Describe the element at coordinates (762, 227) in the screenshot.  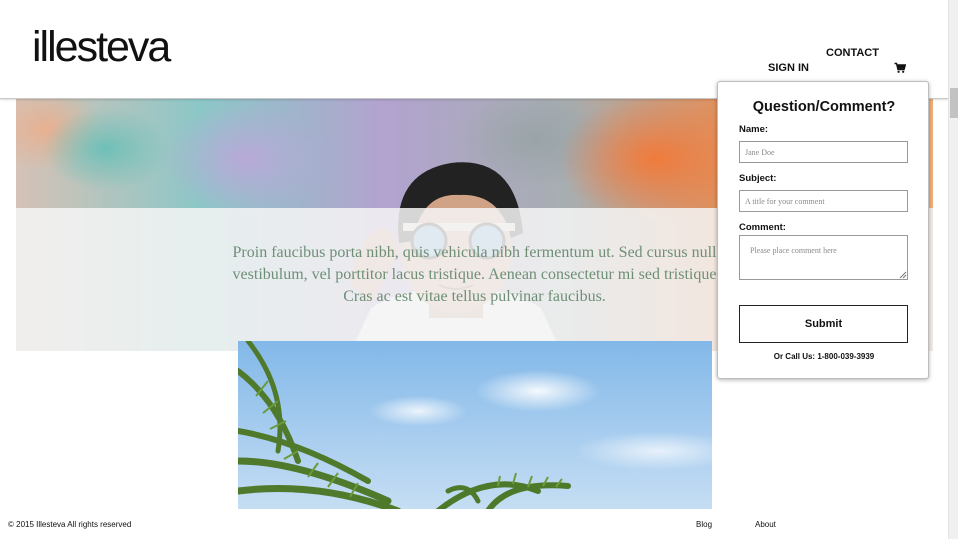
I see `comment-label: Comment:` at that location.